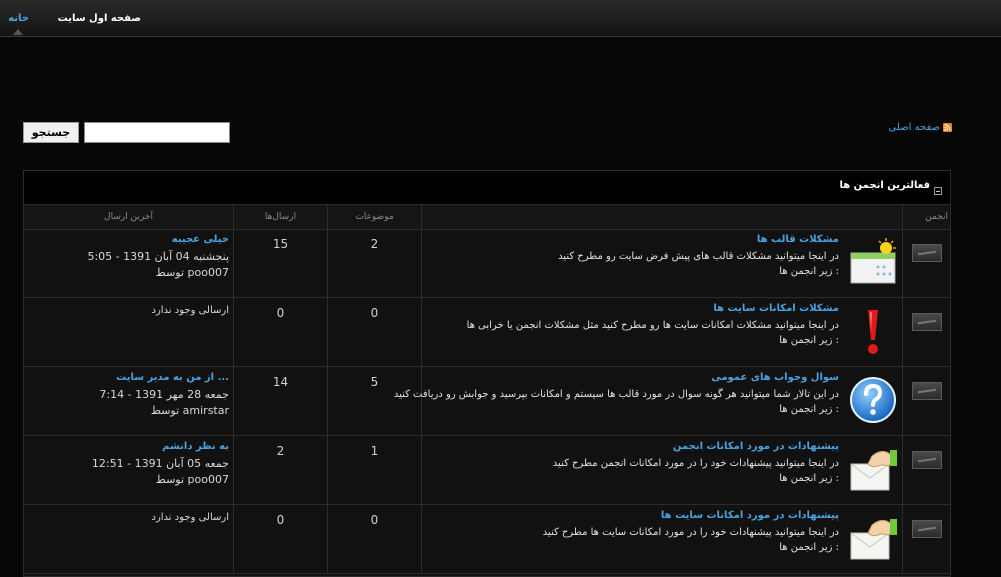 Image resolution: width=1001 pixels, height=577 pixels. I want to click on exclamation-icon, so click(873, 332).